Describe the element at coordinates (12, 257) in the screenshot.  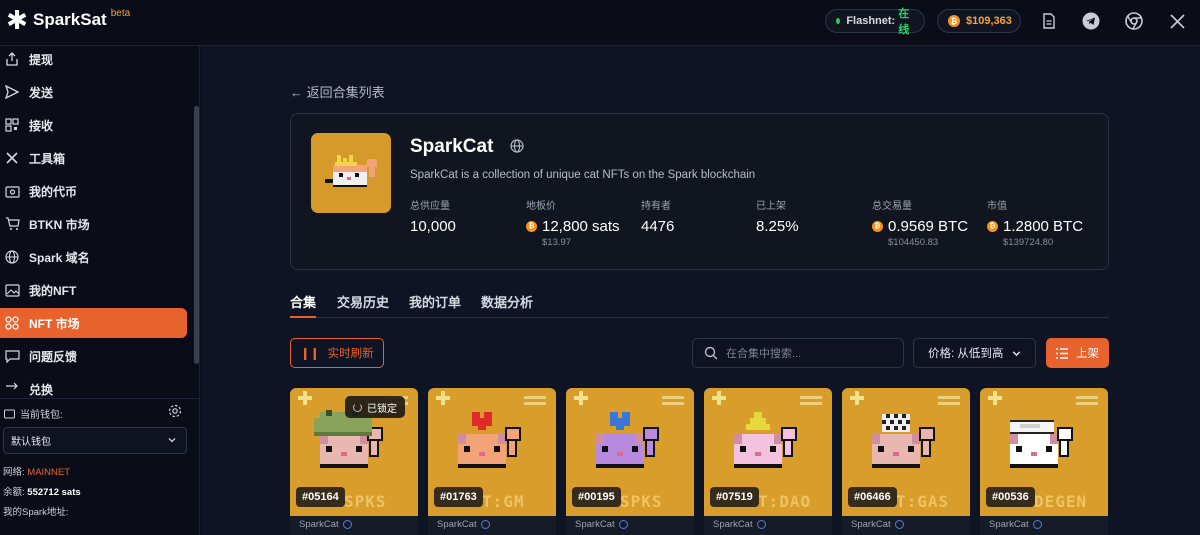
I see `globe-icon` at that location.